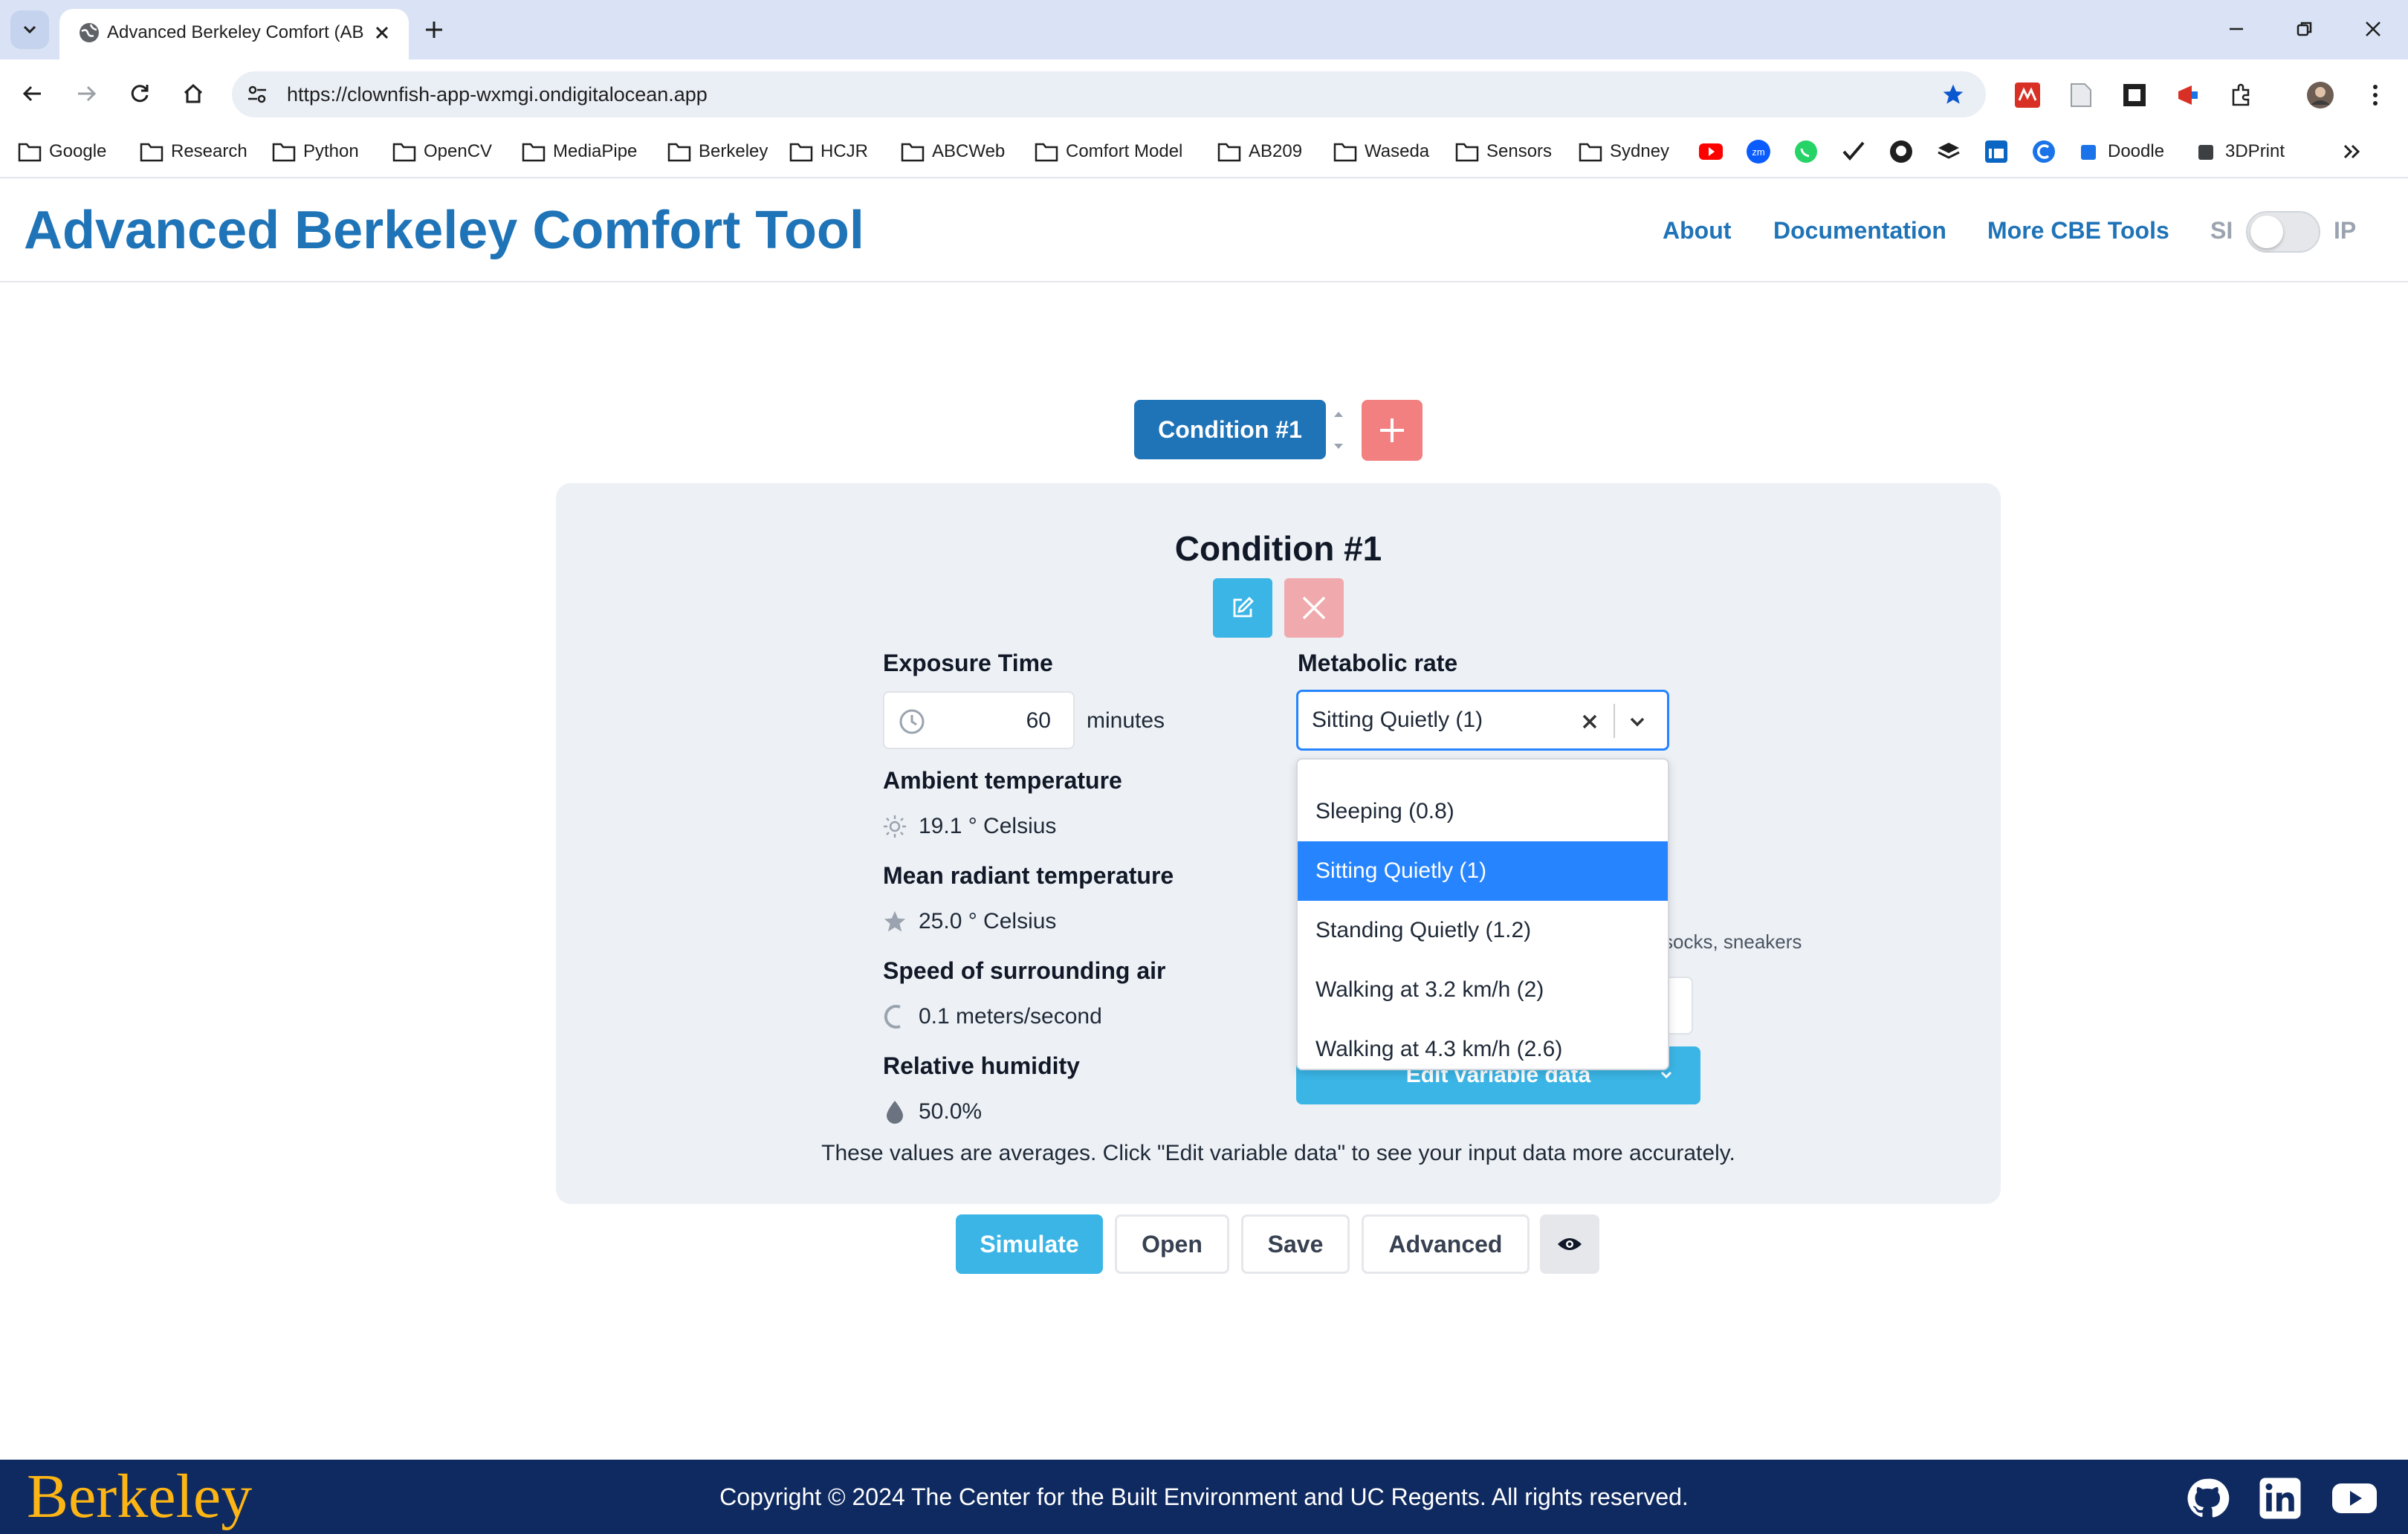 The height and width of the screenshot is (1534, 2408). What do you see at coordinates (1483, 990) in the screenshot?
I see `metabolic-option: Walking at 3.2 km/h (2)` at bounding box center [1483, 990].